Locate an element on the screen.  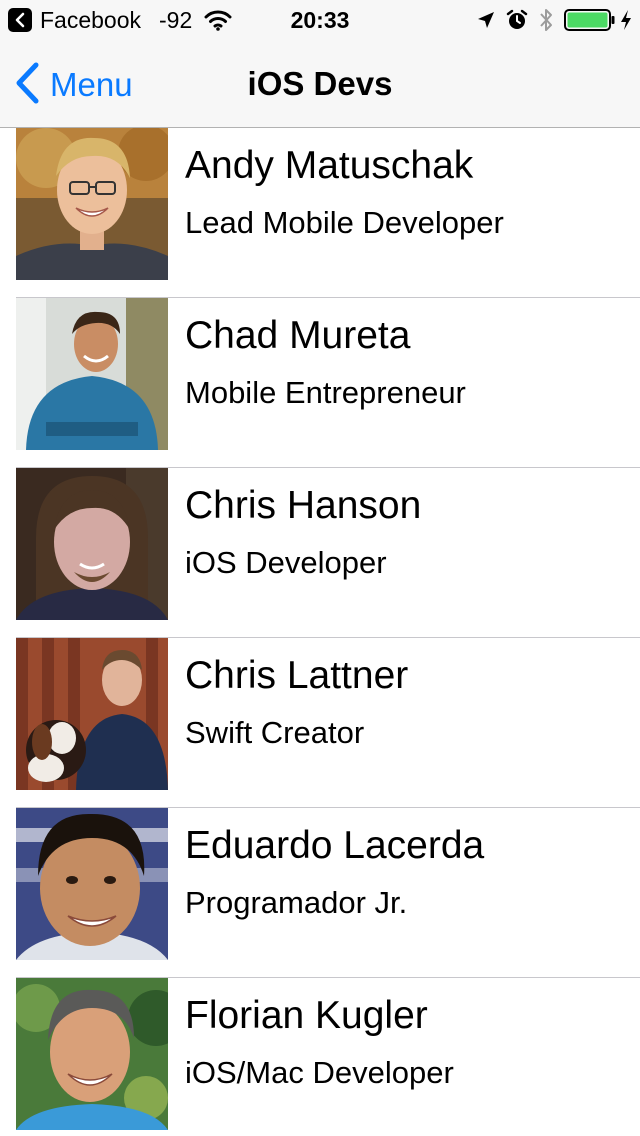
status-bar-right is located at coordinates (549, 20).